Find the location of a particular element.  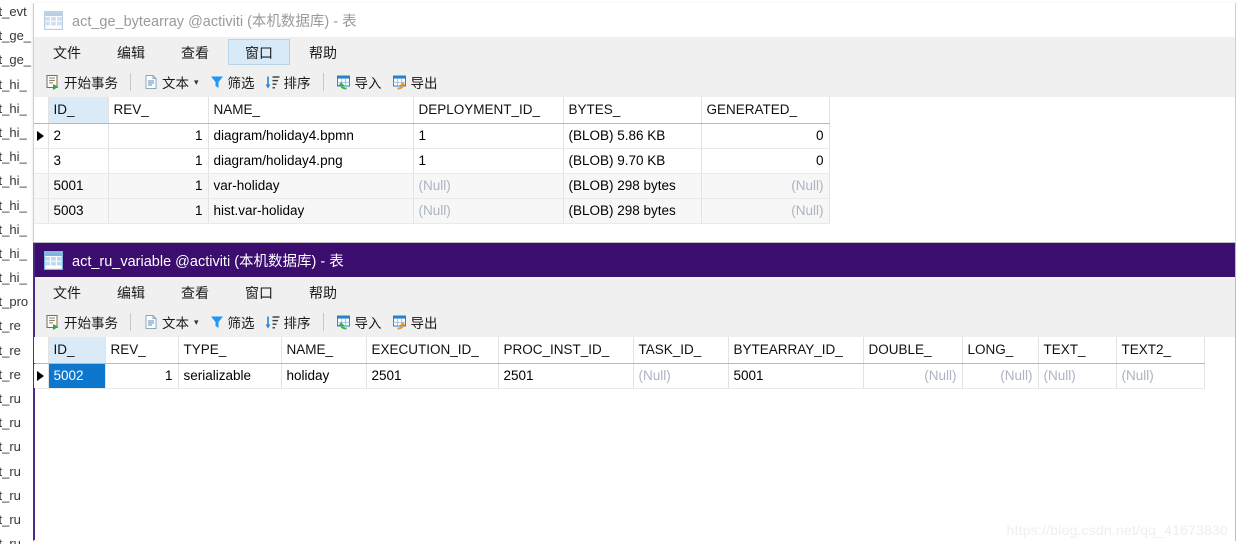

table-cell: serializable is located at coordinates (230, 376).